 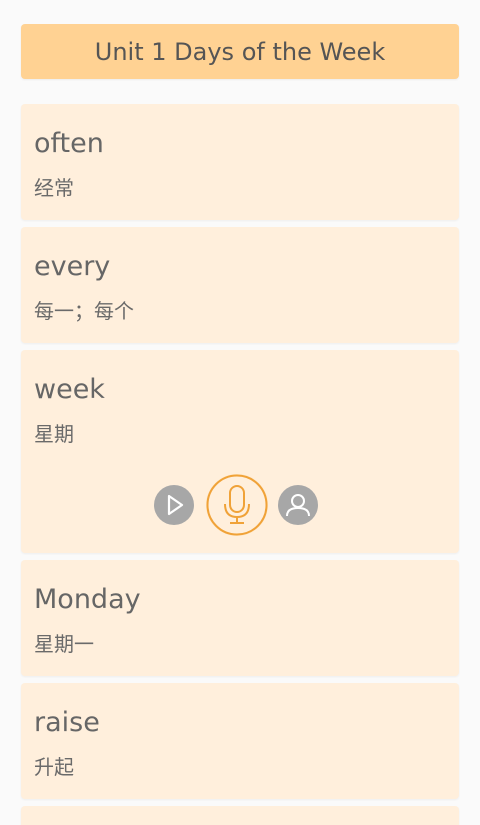 What do you see at coordinates (64, 644) in the screenshot?
I see `word-meaning: 星期一` at bounding box center [64, 644].